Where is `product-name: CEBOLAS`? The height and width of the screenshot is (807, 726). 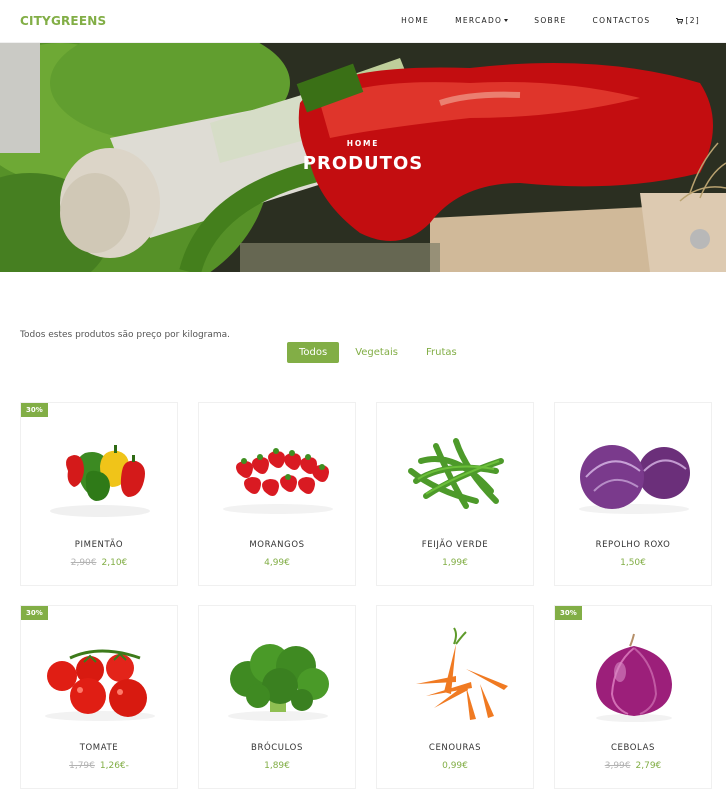
product-name: CEBOLAS is located at coordinates (633, 748).